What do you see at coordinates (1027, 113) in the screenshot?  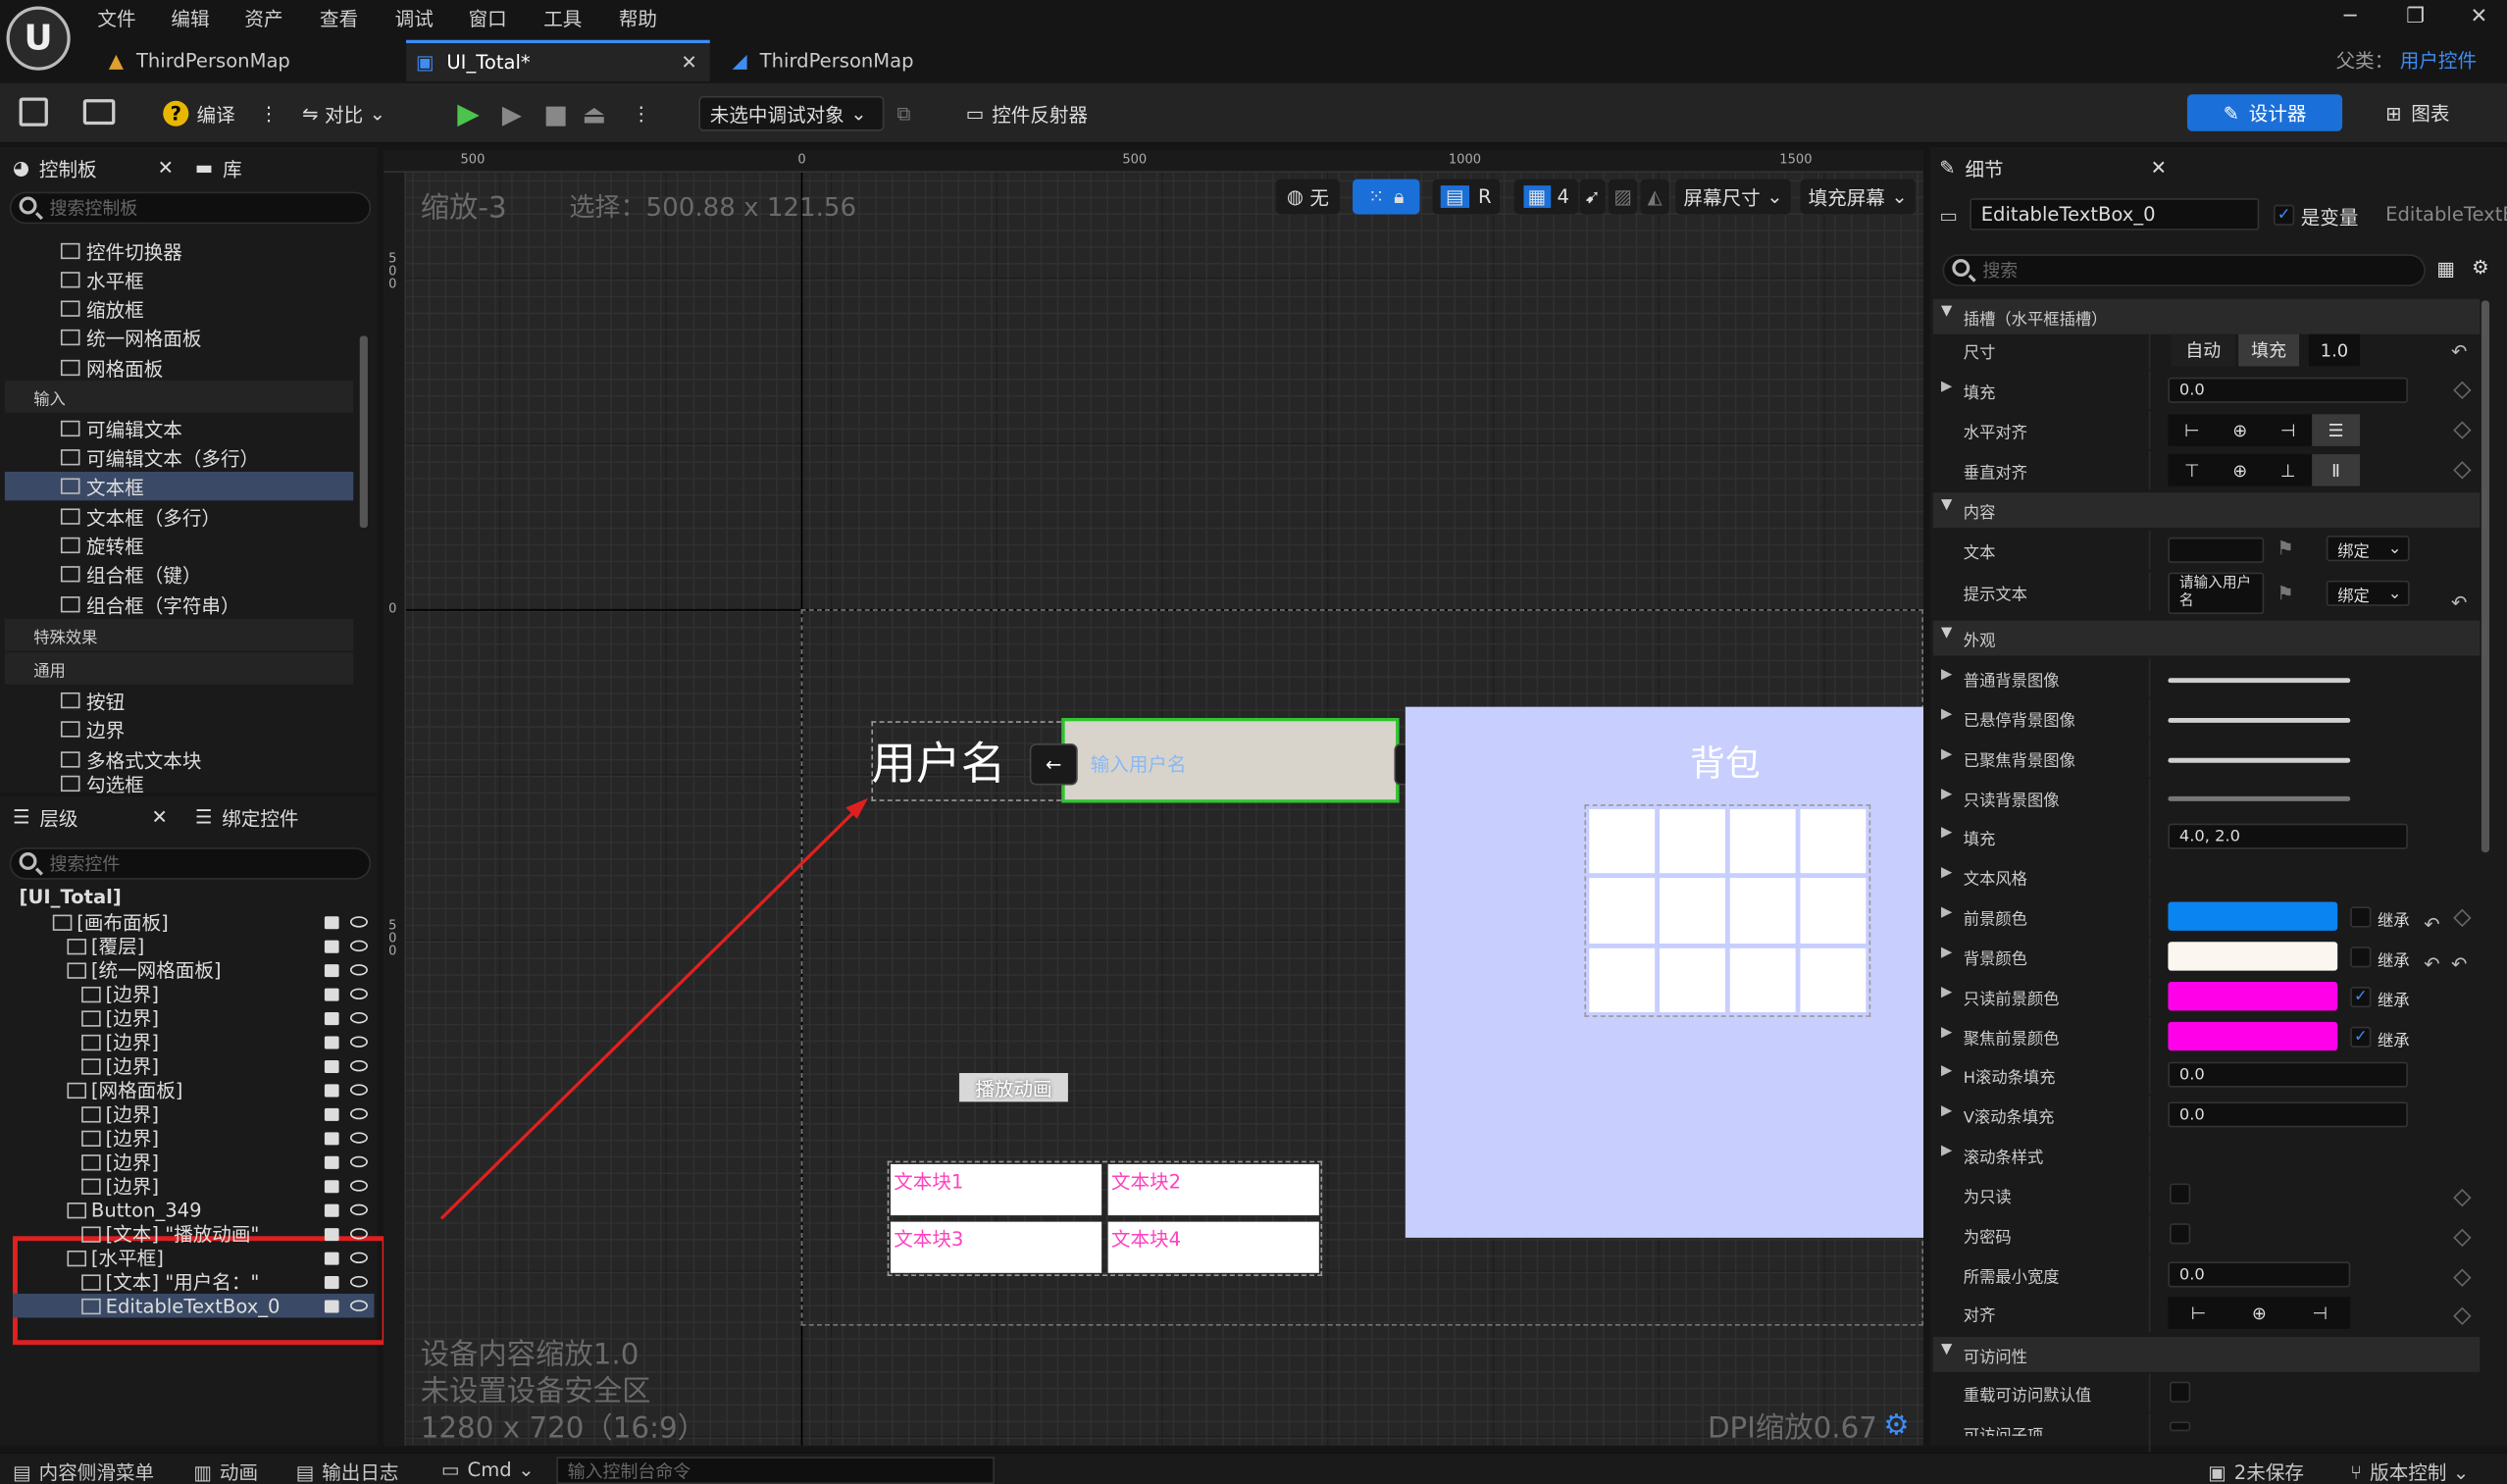 I see `widget-reflector-button: ▭ 控件反射器` at bounding box center [1027, 113].